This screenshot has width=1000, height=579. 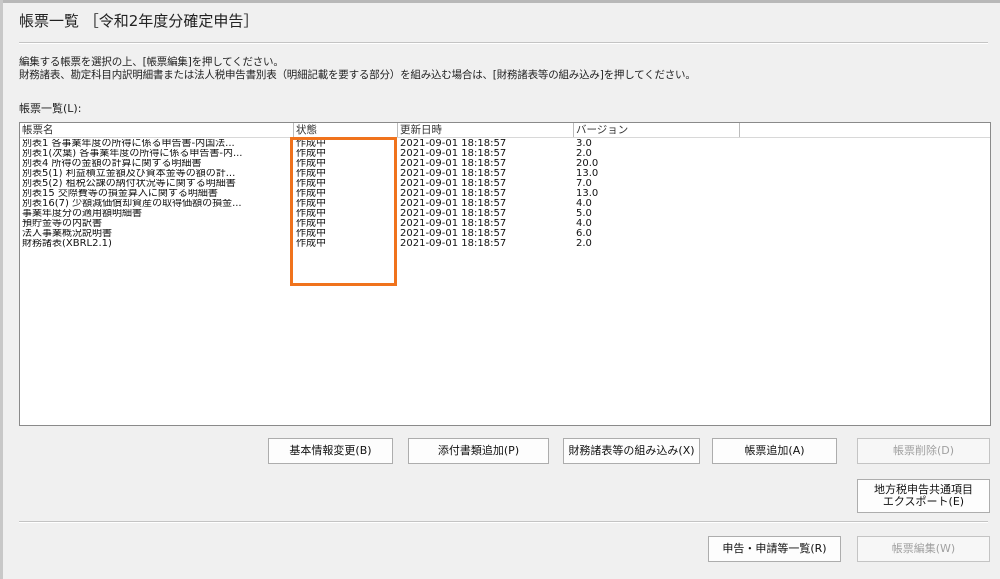 I want to click on column-header-blank, so click(x=865, y=130).